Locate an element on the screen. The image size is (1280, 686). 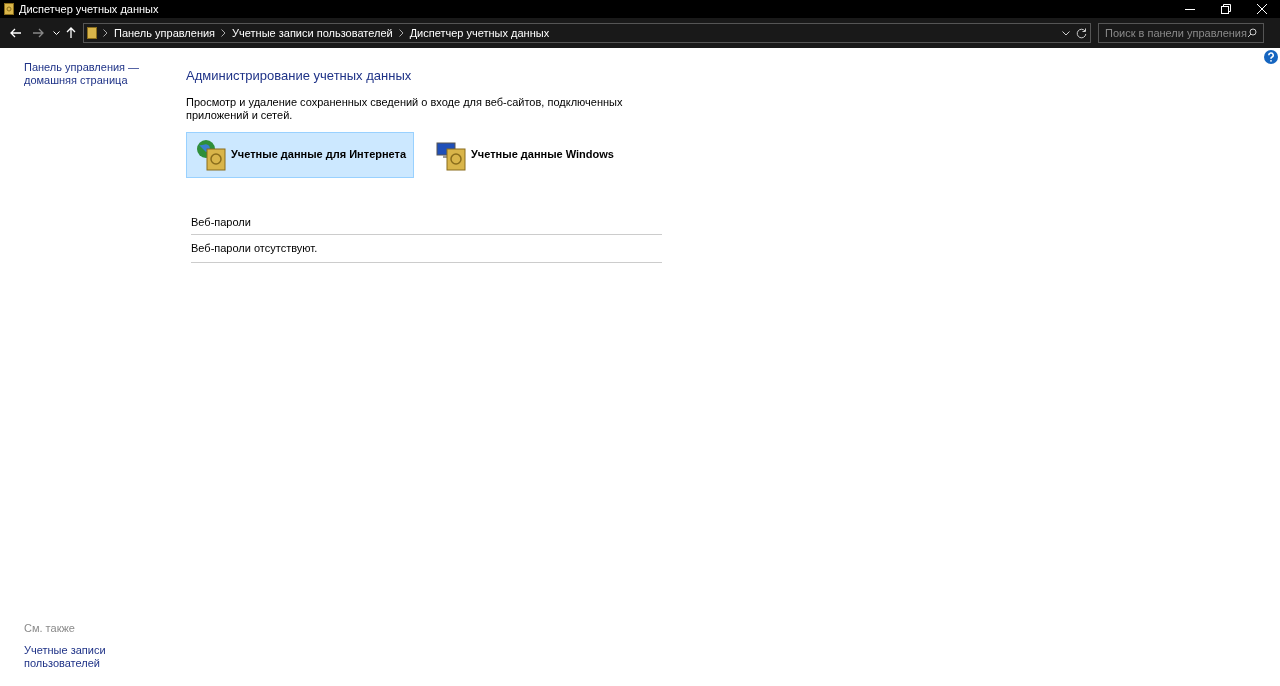
back-arrow-icon is located at coordinates (16, 33).